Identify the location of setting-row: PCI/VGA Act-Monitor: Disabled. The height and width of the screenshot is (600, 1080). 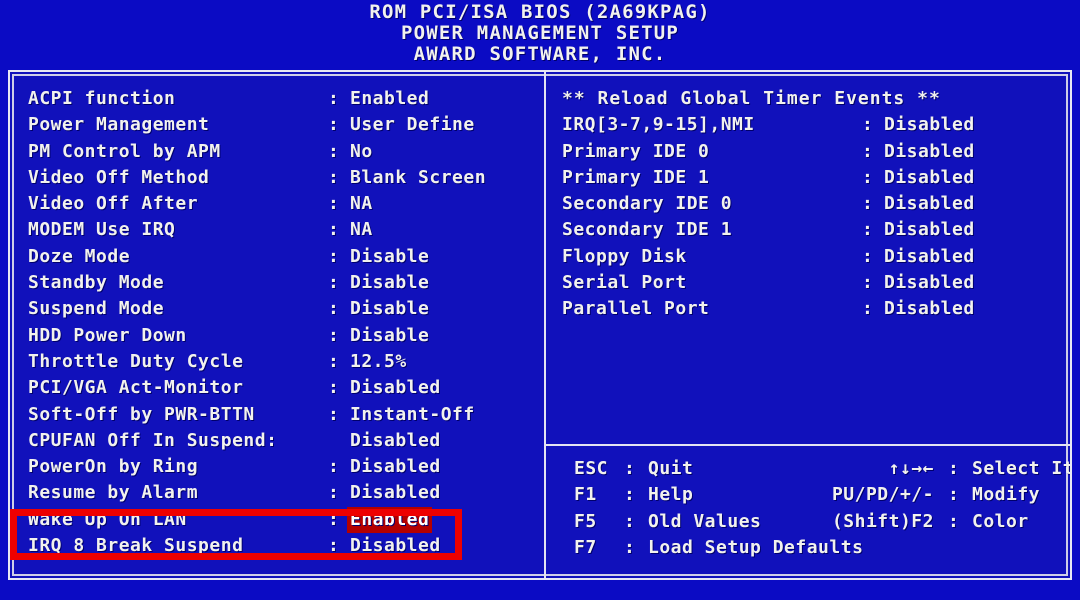
(283, 388).